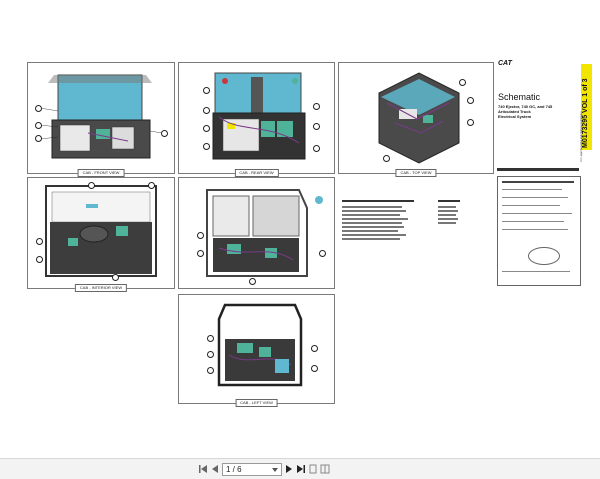 The height and width of the screenshot is (479, 600). I want to click on cat-logo: CAT, so click(505, 63).